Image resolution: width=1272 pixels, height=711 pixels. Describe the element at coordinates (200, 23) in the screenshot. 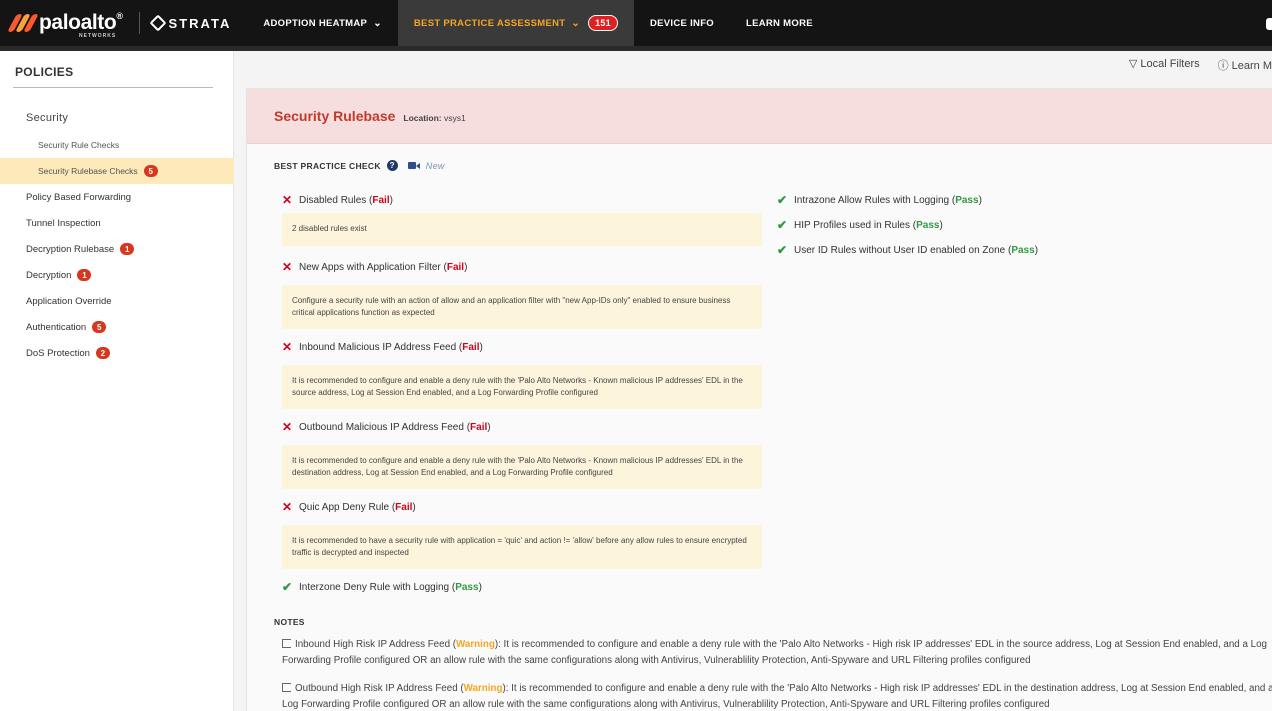

I see `product-name: STRATA` at that location.